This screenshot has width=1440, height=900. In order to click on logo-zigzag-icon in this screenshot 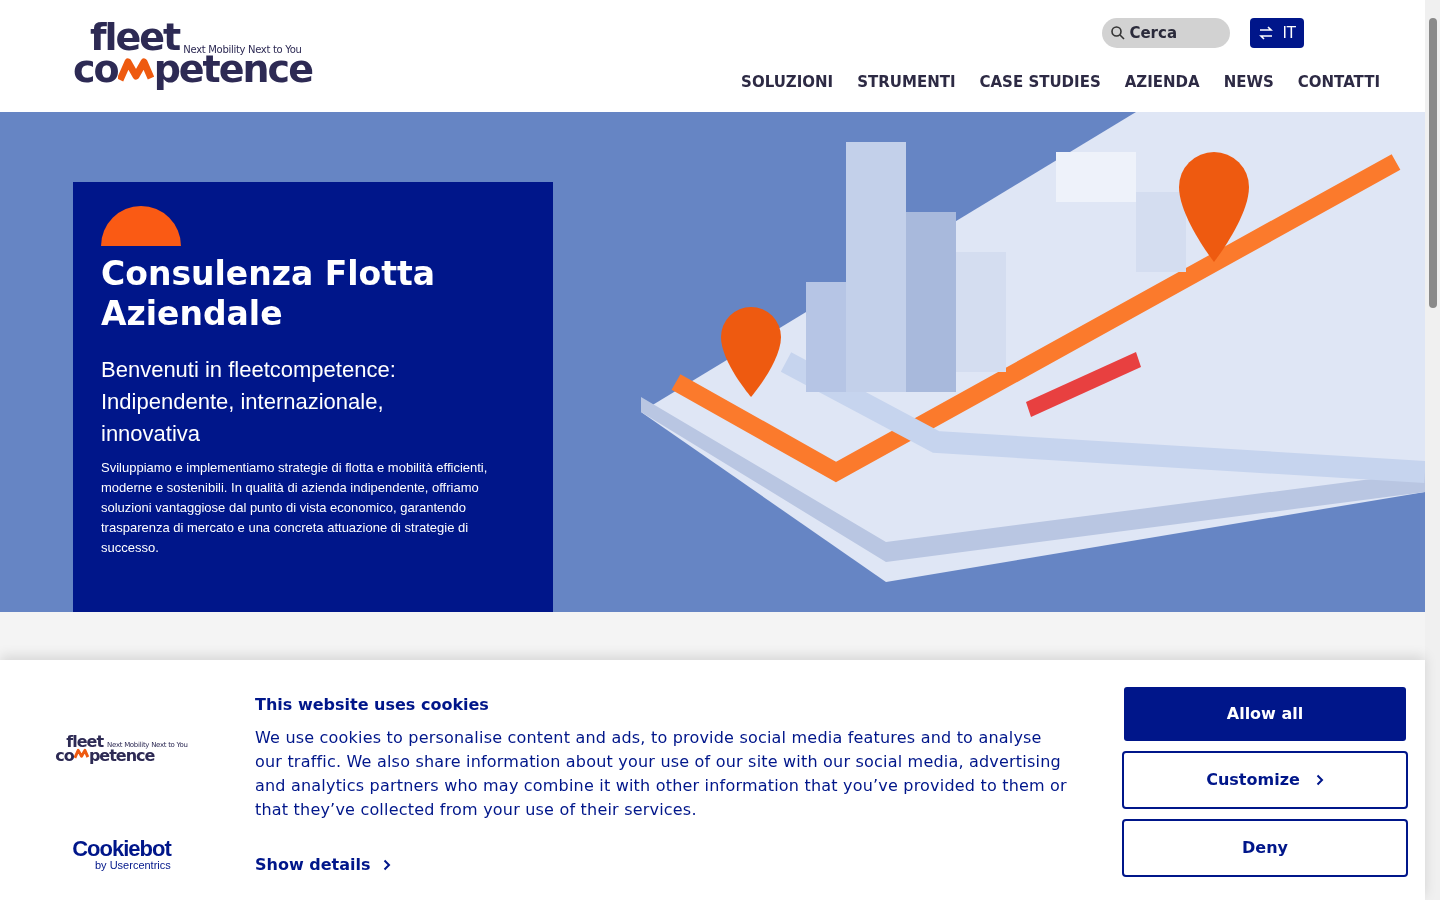, I will do `click(81, 753)`.